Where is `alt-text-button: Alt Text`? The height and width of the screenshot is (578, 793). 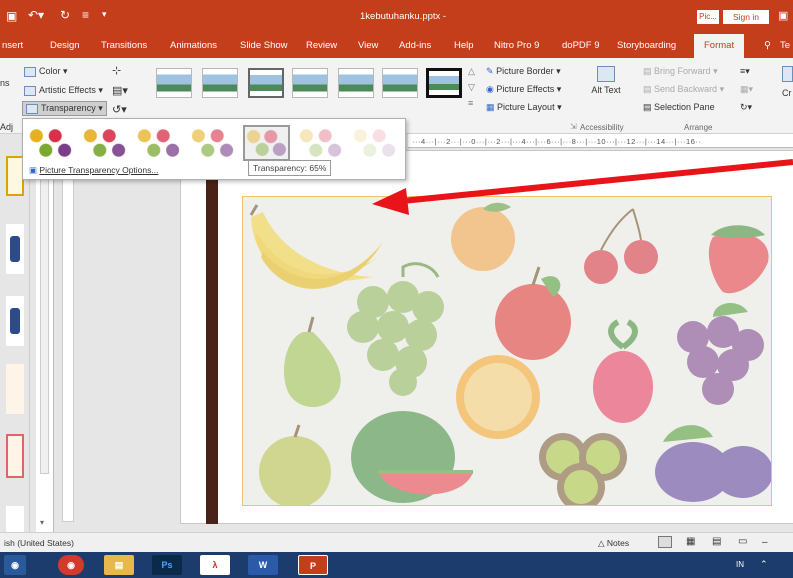 alt-text-button: Alt Text is located at coordinates (606, 81).